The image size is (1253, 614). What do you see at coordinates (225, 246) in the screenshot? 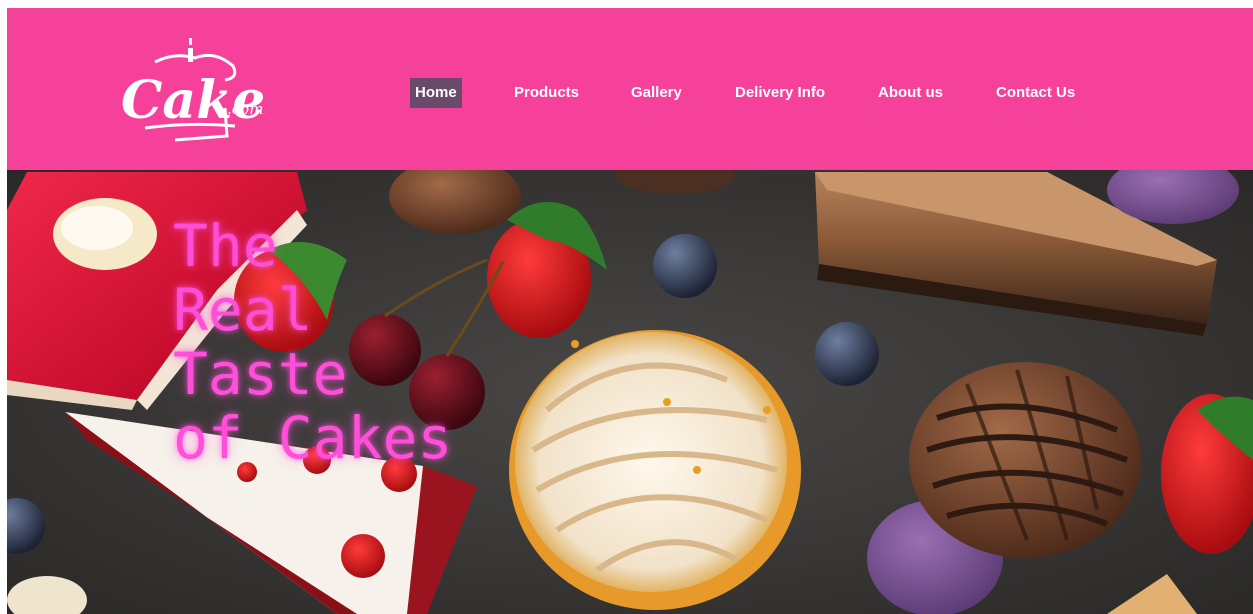
I see `tagline-line: The` at bounding box center [225, 246].